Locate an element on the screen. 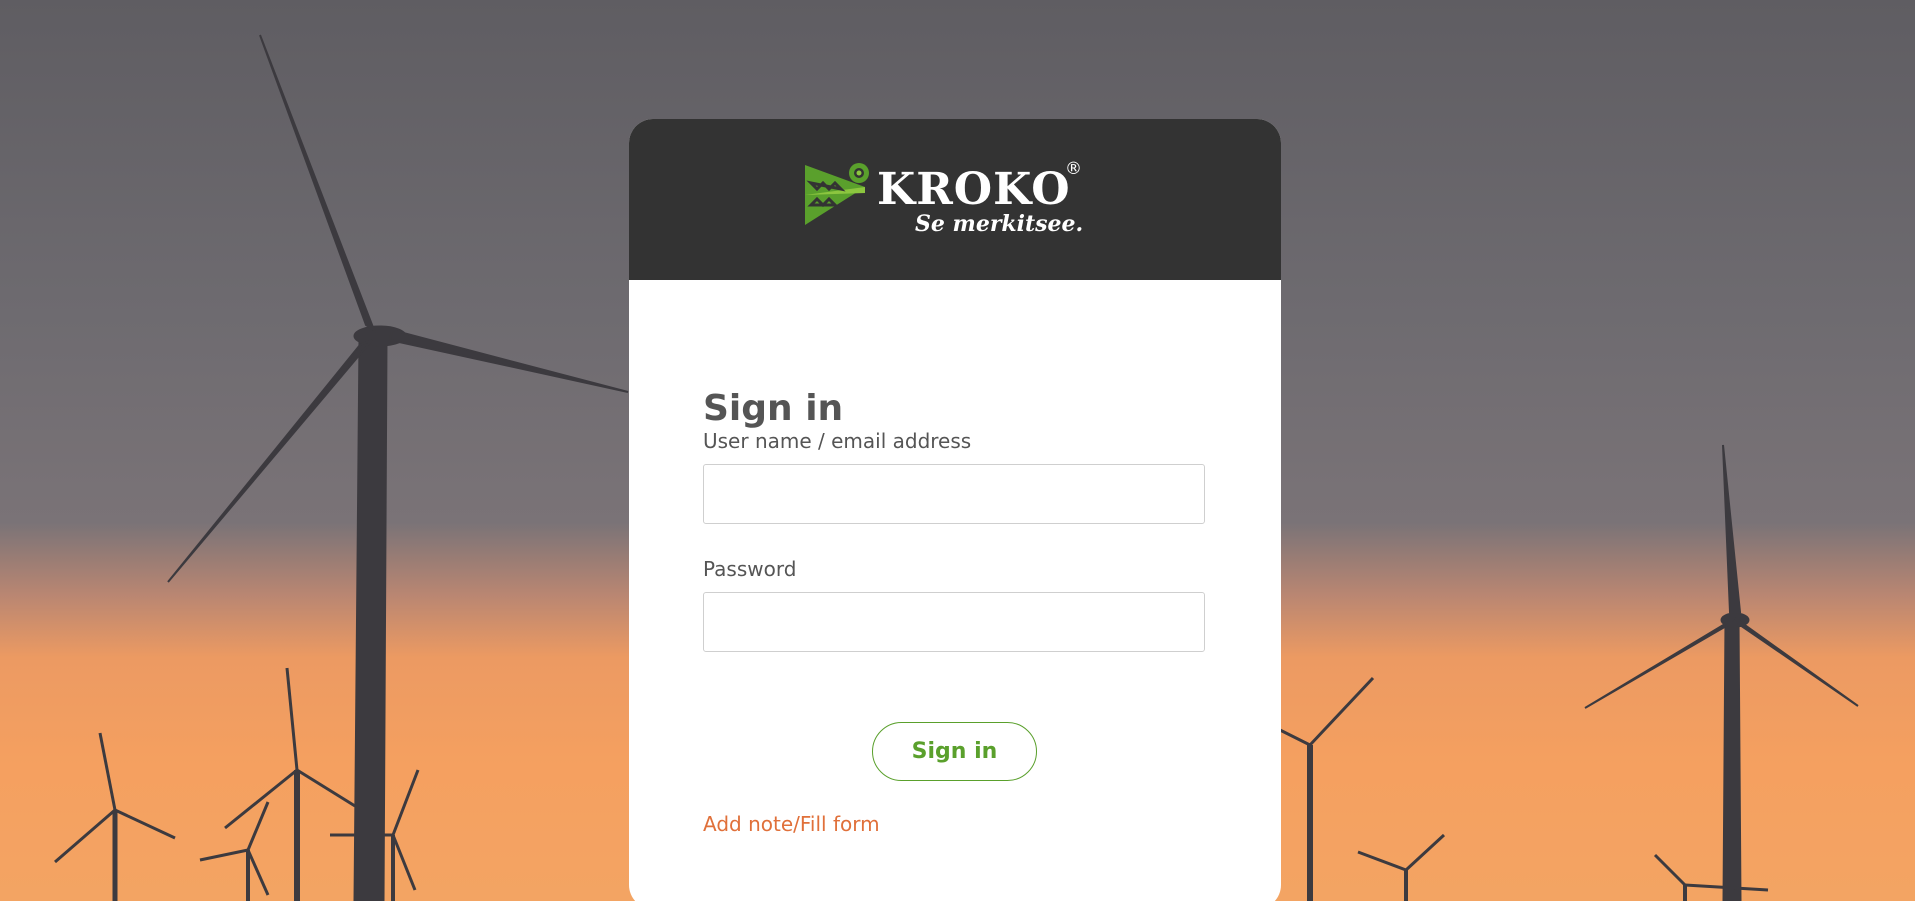  sign-in-button: Sign in is located at coordinates (954, 751).